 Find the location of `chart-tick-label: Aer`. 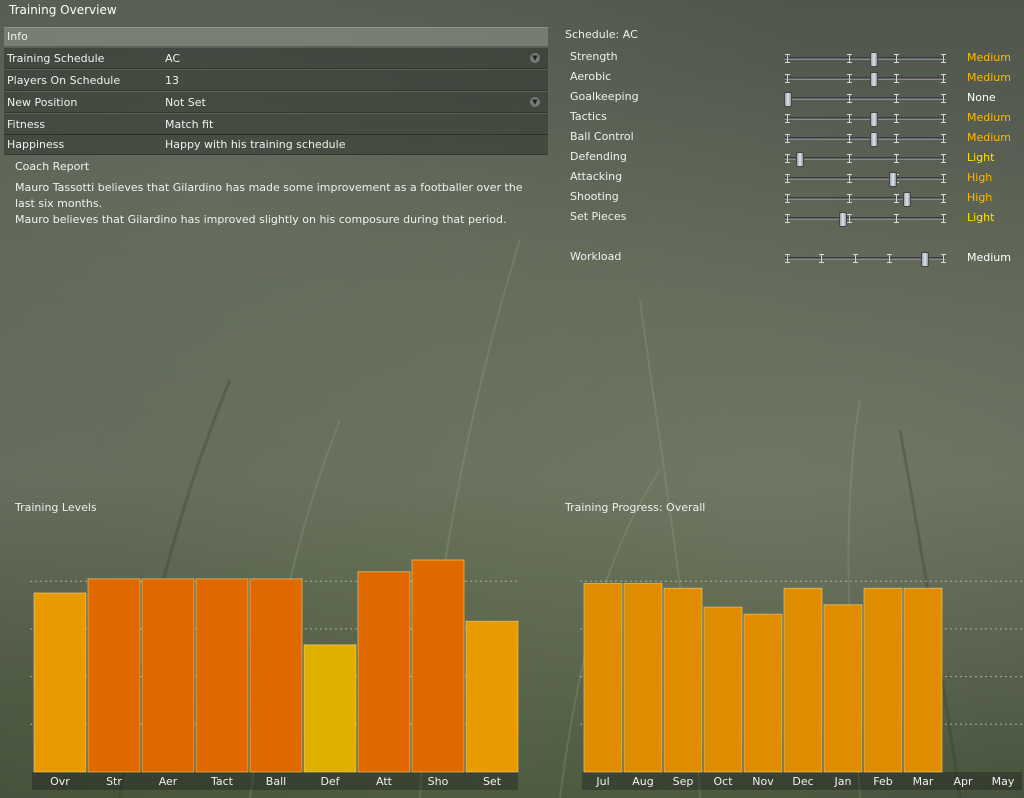

chart-tick-label: Aer is located at coordinates (168, 781).